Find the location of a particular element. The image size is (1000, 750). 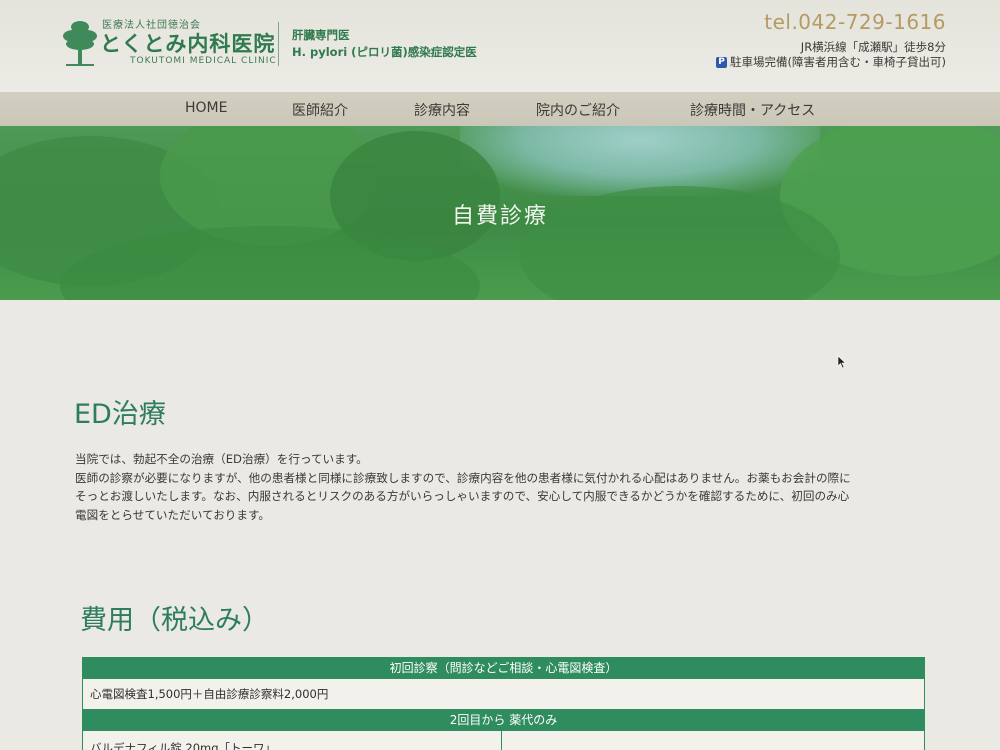

parking-info: P 駐車場完備(障害者用含む・車椅子貸出可) is located at coordinates (831, 62).